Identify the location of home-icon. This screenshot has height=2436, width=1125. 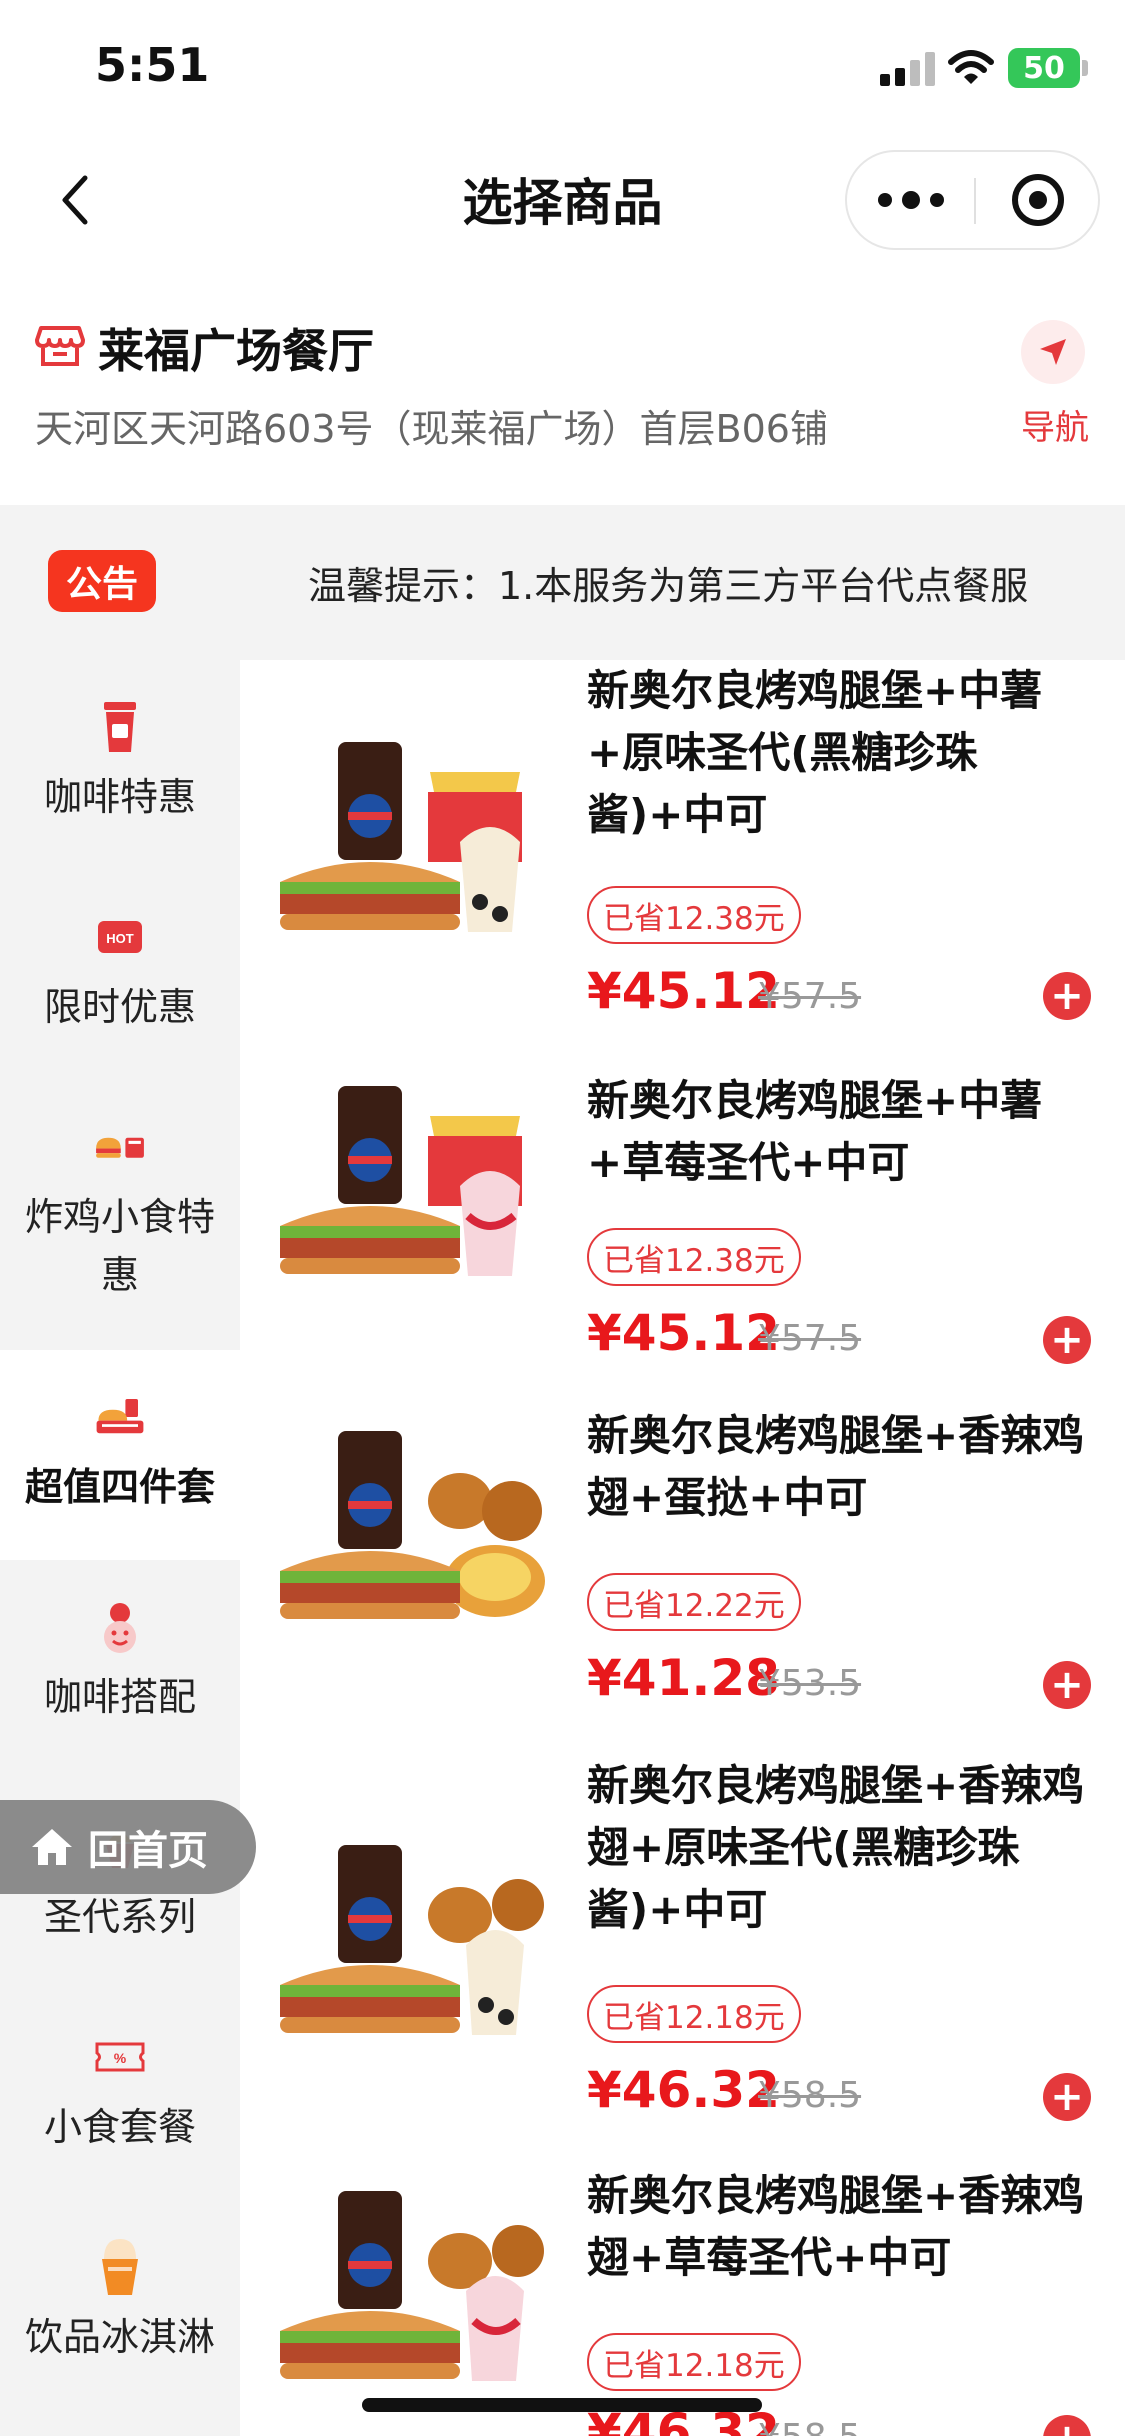
(52, 1847).